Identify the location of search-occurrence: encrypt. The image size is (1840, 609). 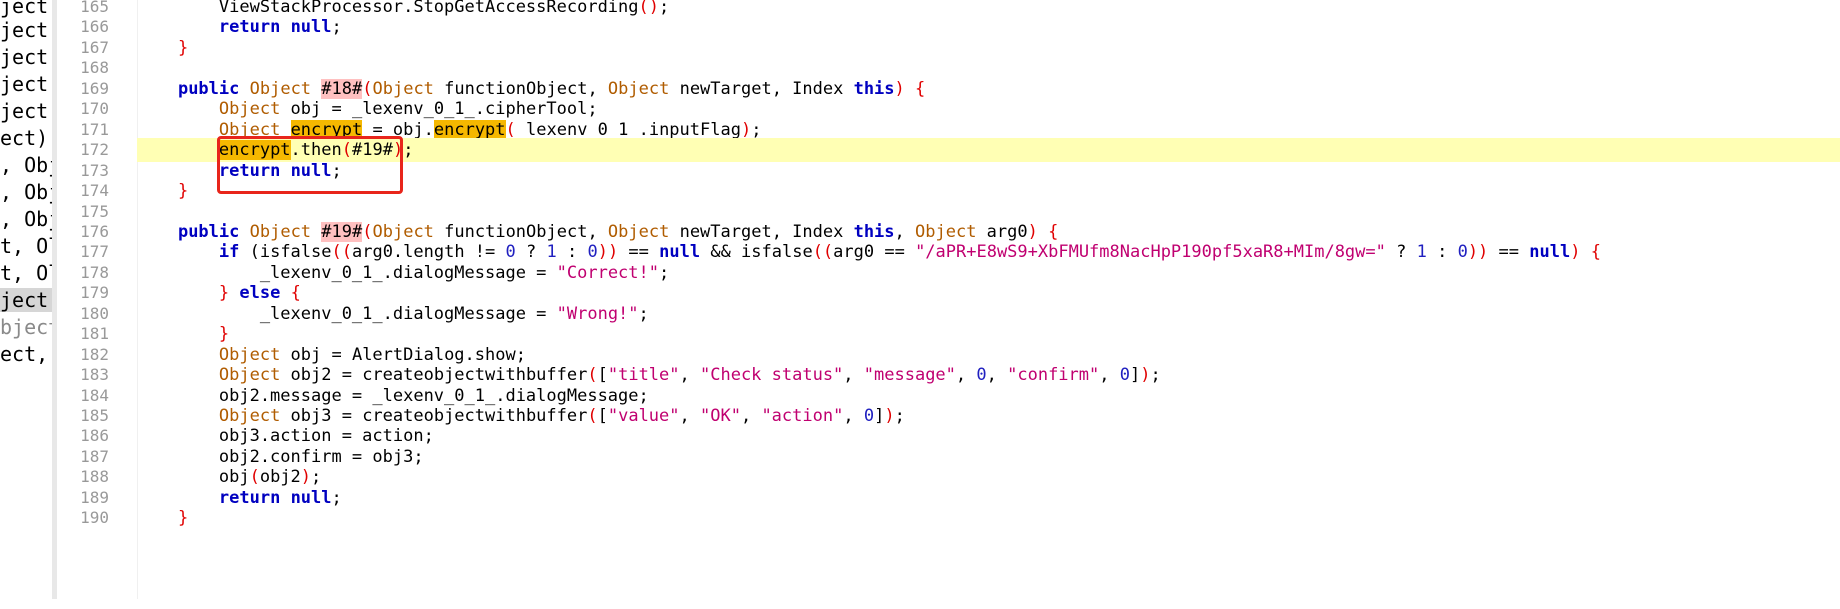
(469, 129).